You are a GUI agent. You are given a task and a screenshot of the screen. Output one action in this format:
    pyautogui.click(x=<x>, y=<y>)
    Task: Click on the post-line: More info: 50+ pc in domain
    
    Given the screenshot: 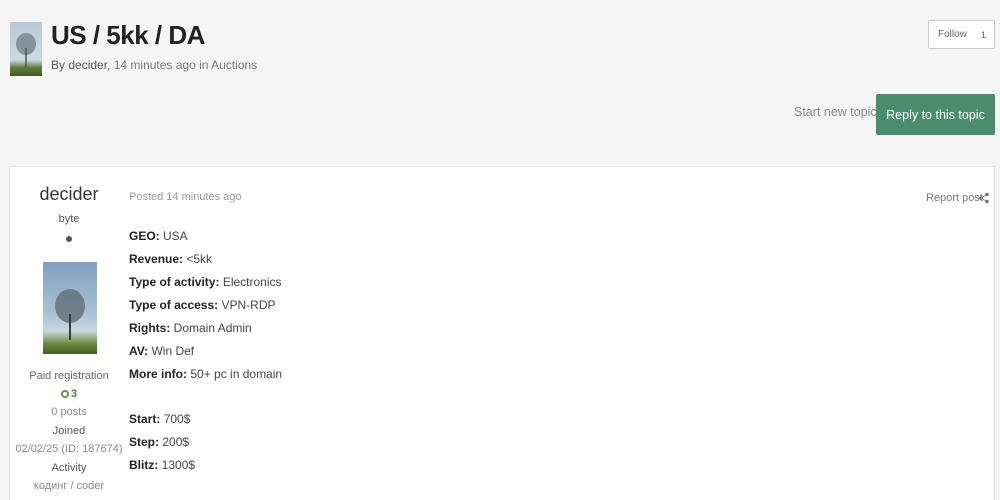 What is the action you would take?
    pyautogui.click(x=205, y=374)
    